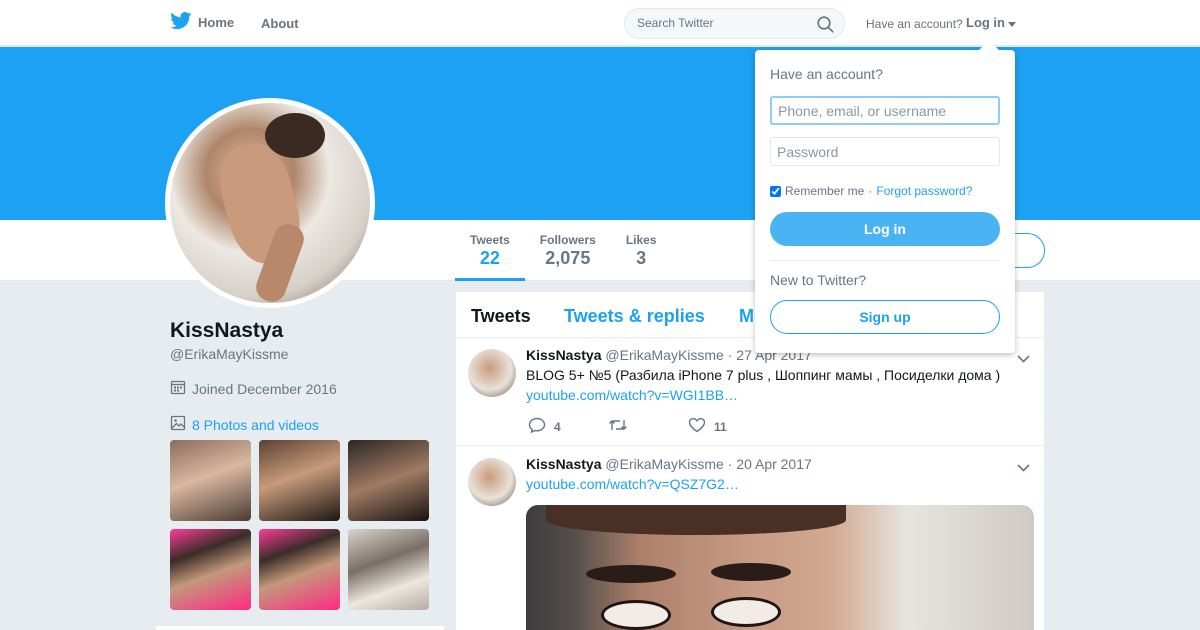 The height and width of the screenshot is (630, 1200). Describe the element at coordinates (914, 24) in the screenshot. I see `have-account-text: Have an account?` at that location.